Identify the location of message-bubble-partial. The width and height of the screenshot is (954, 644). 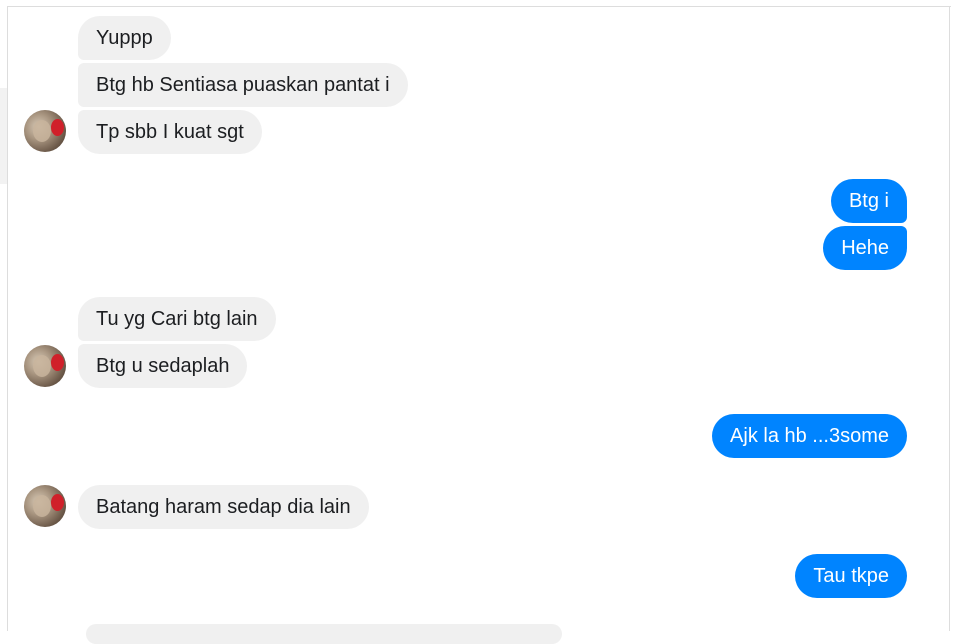
(324, 634).